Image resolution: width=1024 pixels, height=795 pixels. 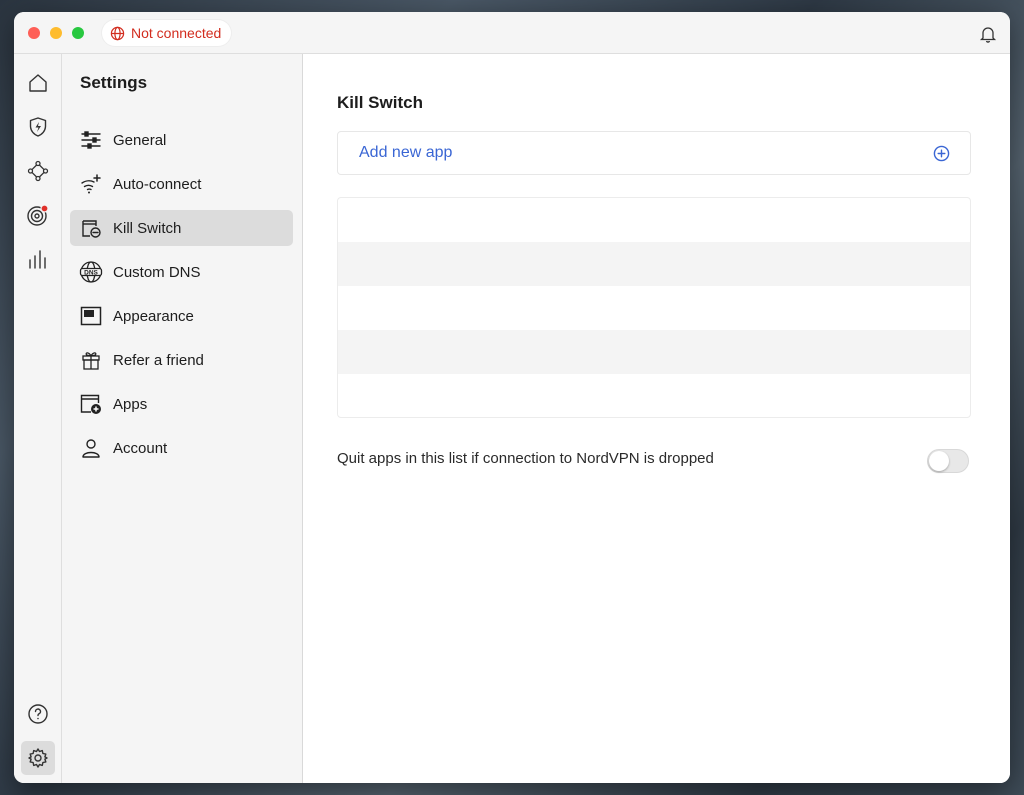 I want to click on sidebar-item-apps: Apps, so click(x=181, y=404).